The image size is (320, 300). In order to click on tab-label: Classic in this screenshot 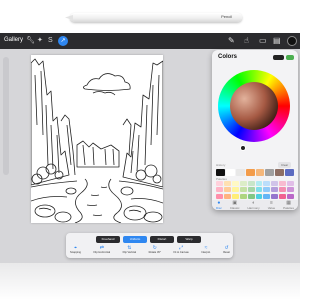, I will do `click(234, 207)`.